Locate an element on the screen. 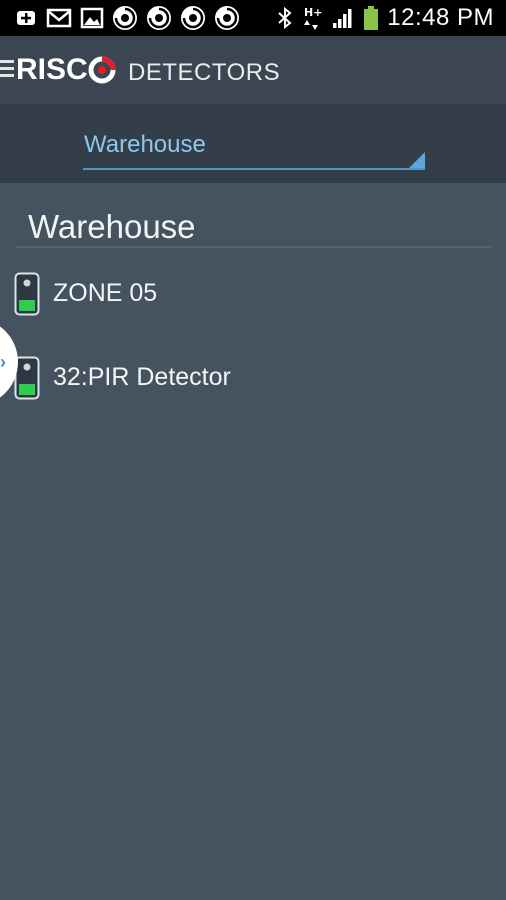 The height and width of the screenshot is (900, 506). add-notification-icon is located at coordinates (26, 18).